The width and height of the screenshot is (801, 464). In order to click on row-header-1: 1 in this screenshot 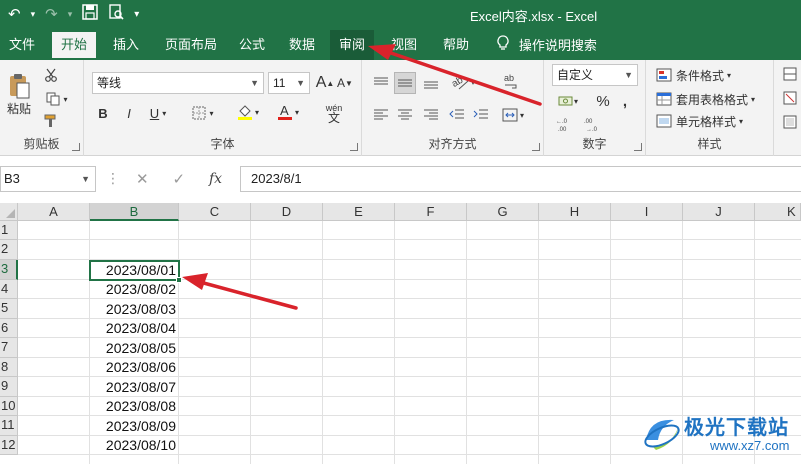, I will do `click(9, 230)`.